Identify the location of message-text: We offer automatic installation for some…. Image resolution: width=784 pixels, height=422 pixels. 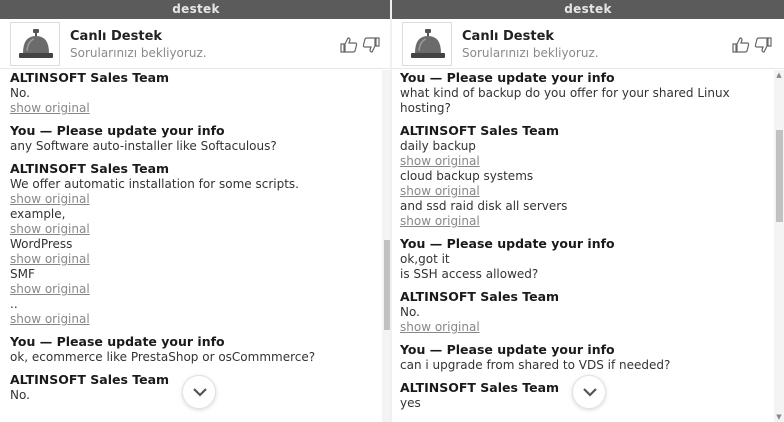
(154, 184).